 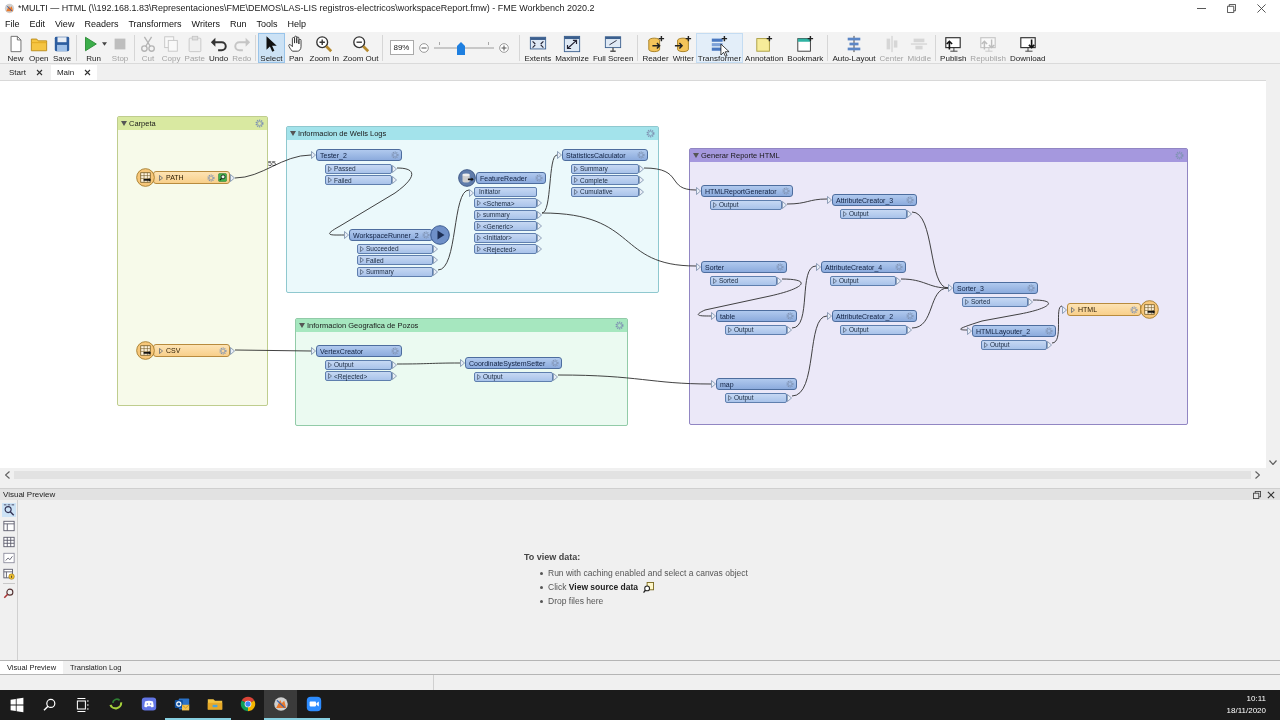 I want to click on monitor-icon, so click(x=613, y=43).